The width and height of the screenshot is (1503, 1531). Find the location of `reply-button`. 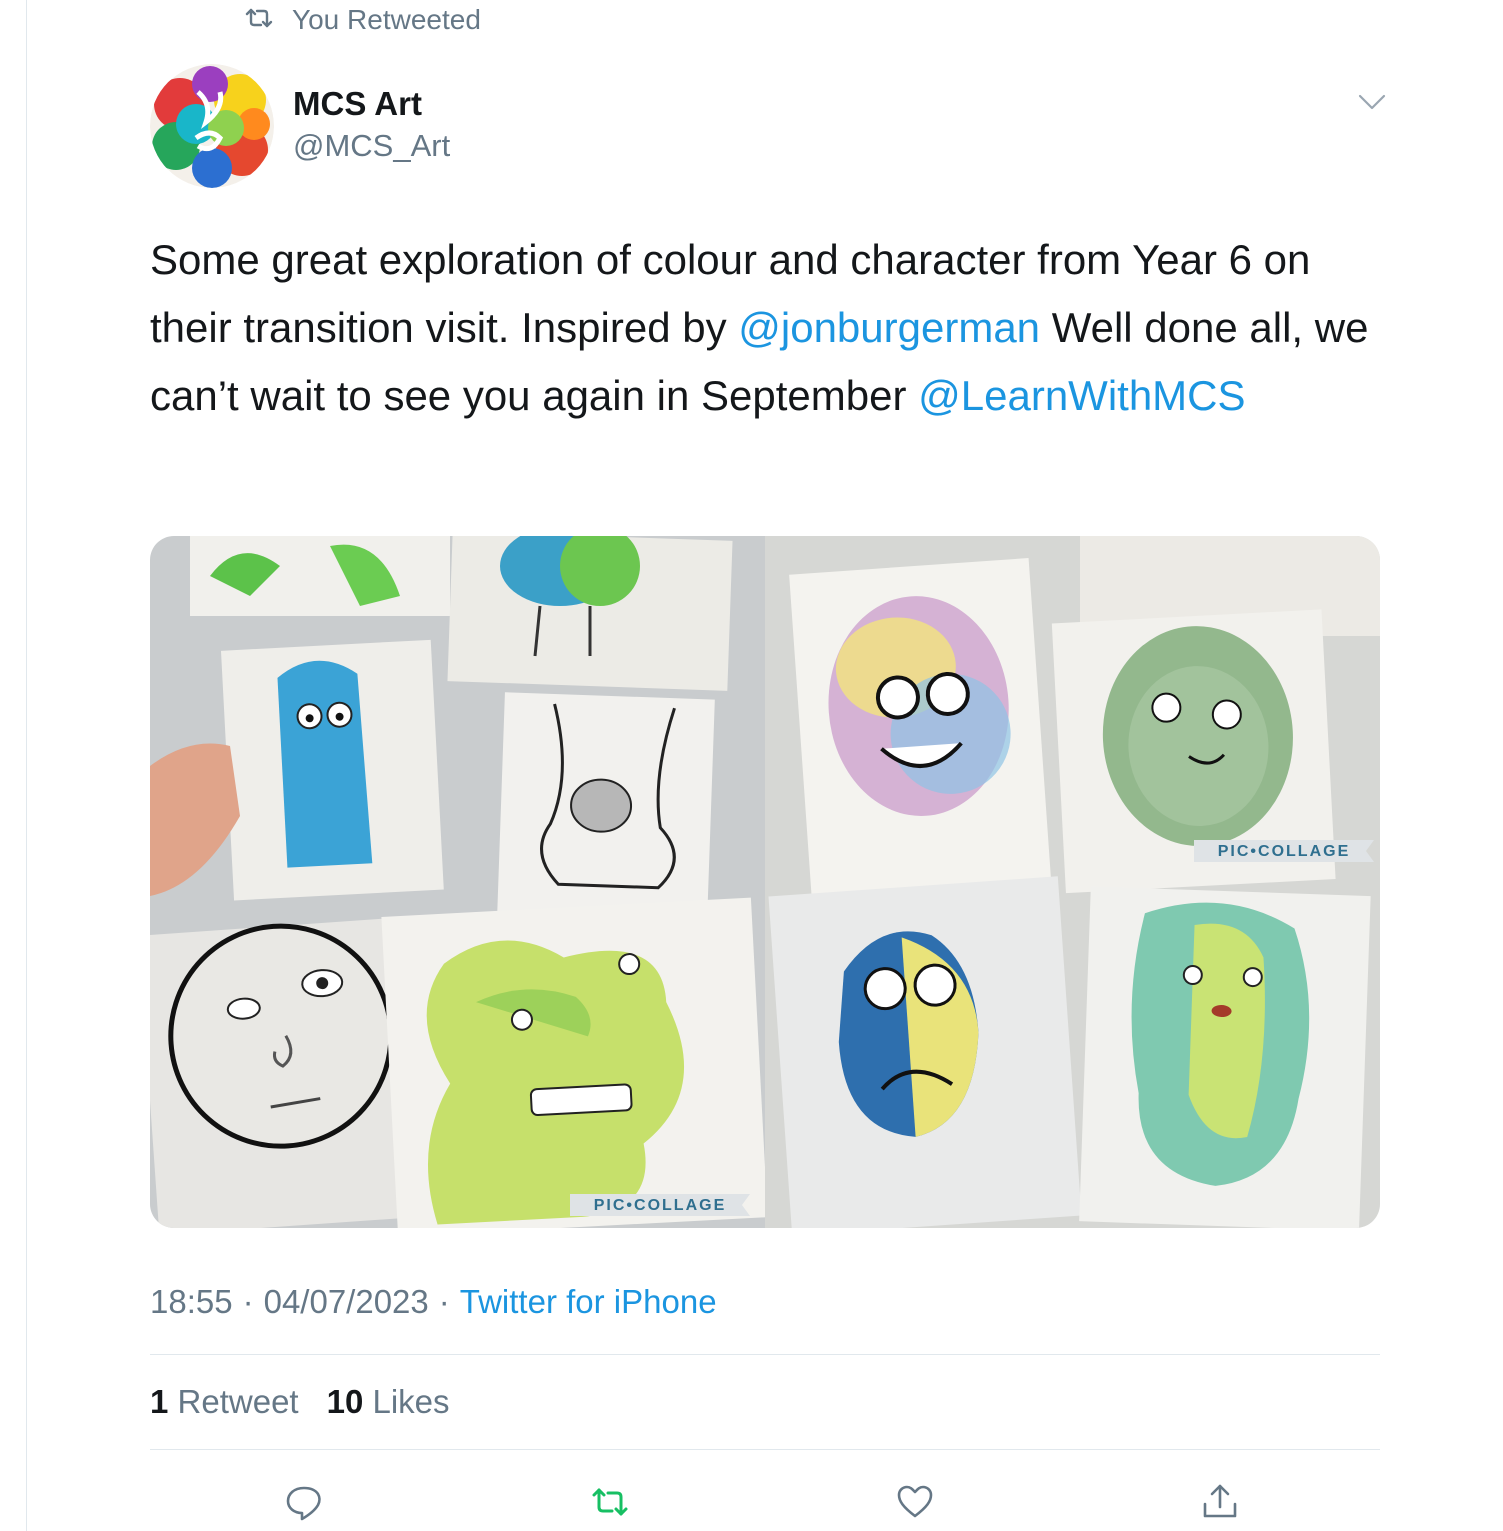

reply-button is located at coordinates (304, 1502).